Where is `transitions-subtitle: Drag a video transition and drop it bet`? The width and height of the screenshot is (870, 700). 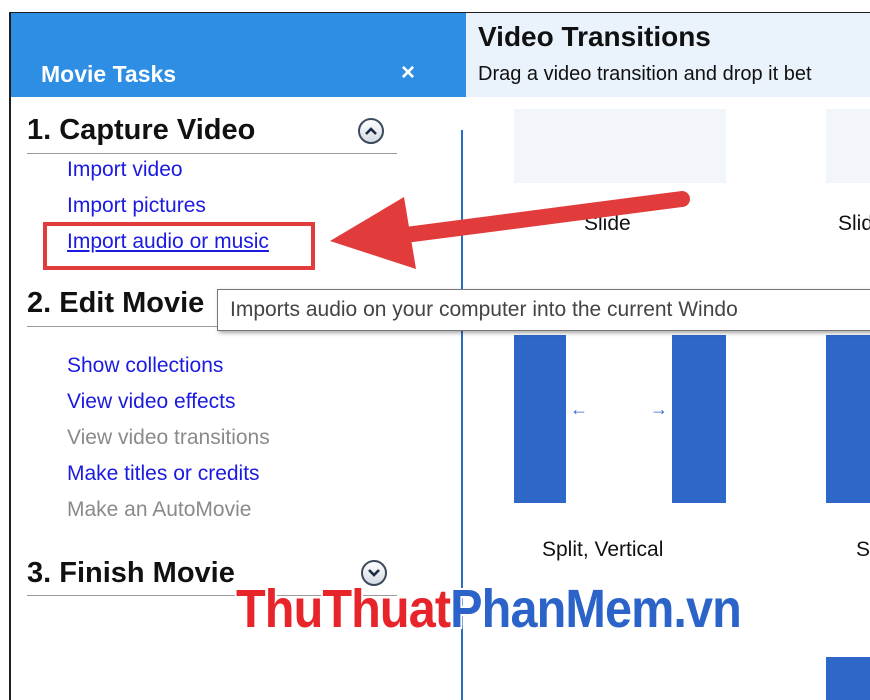
transitions-subtitle: Drag a video transition and drop it bet is located at coordinates (645, 74).